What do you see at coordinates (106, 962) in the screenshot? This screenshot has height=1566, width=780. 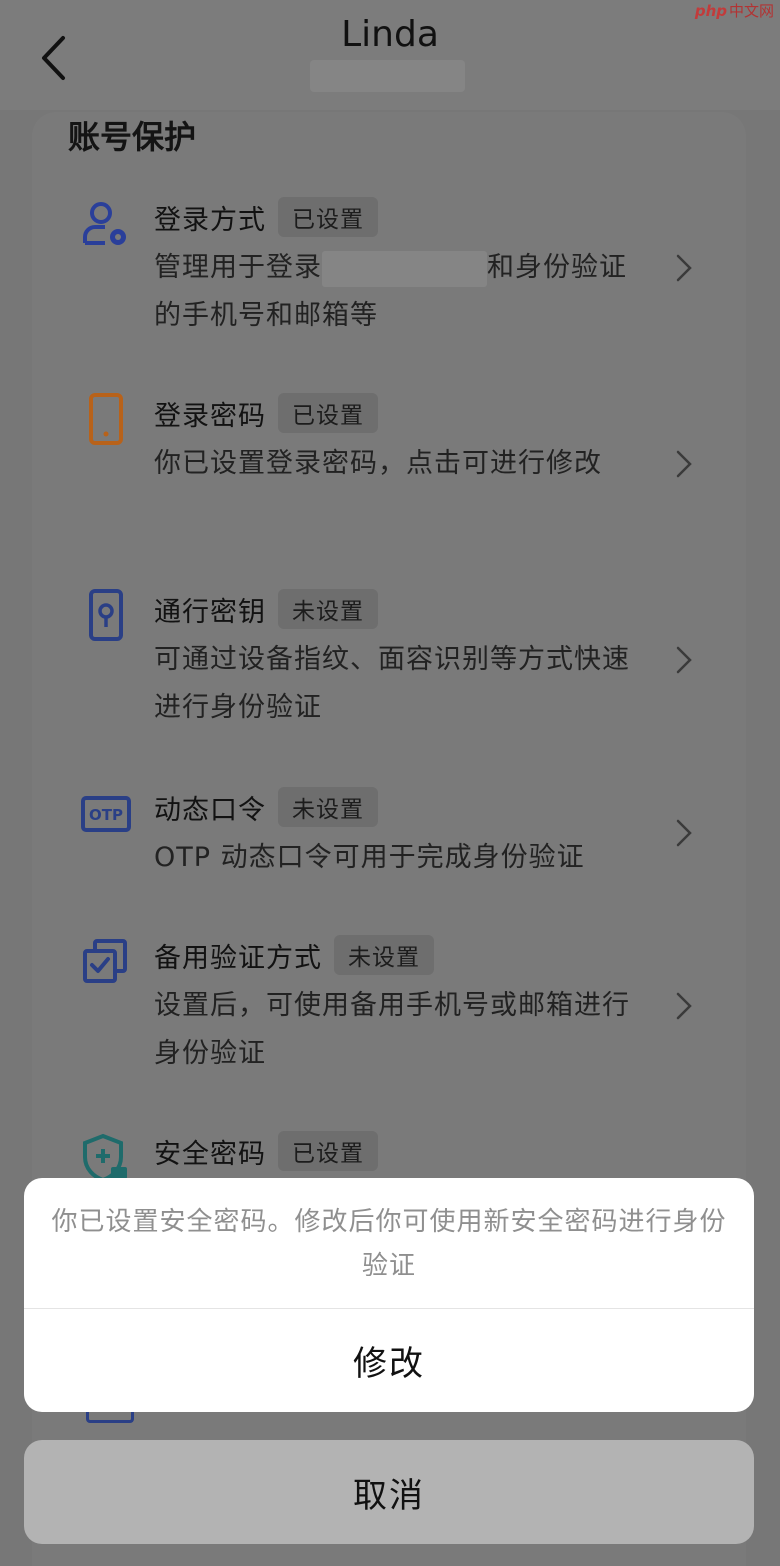 I see `backup-check-icon` at bounding box center [106, 962].